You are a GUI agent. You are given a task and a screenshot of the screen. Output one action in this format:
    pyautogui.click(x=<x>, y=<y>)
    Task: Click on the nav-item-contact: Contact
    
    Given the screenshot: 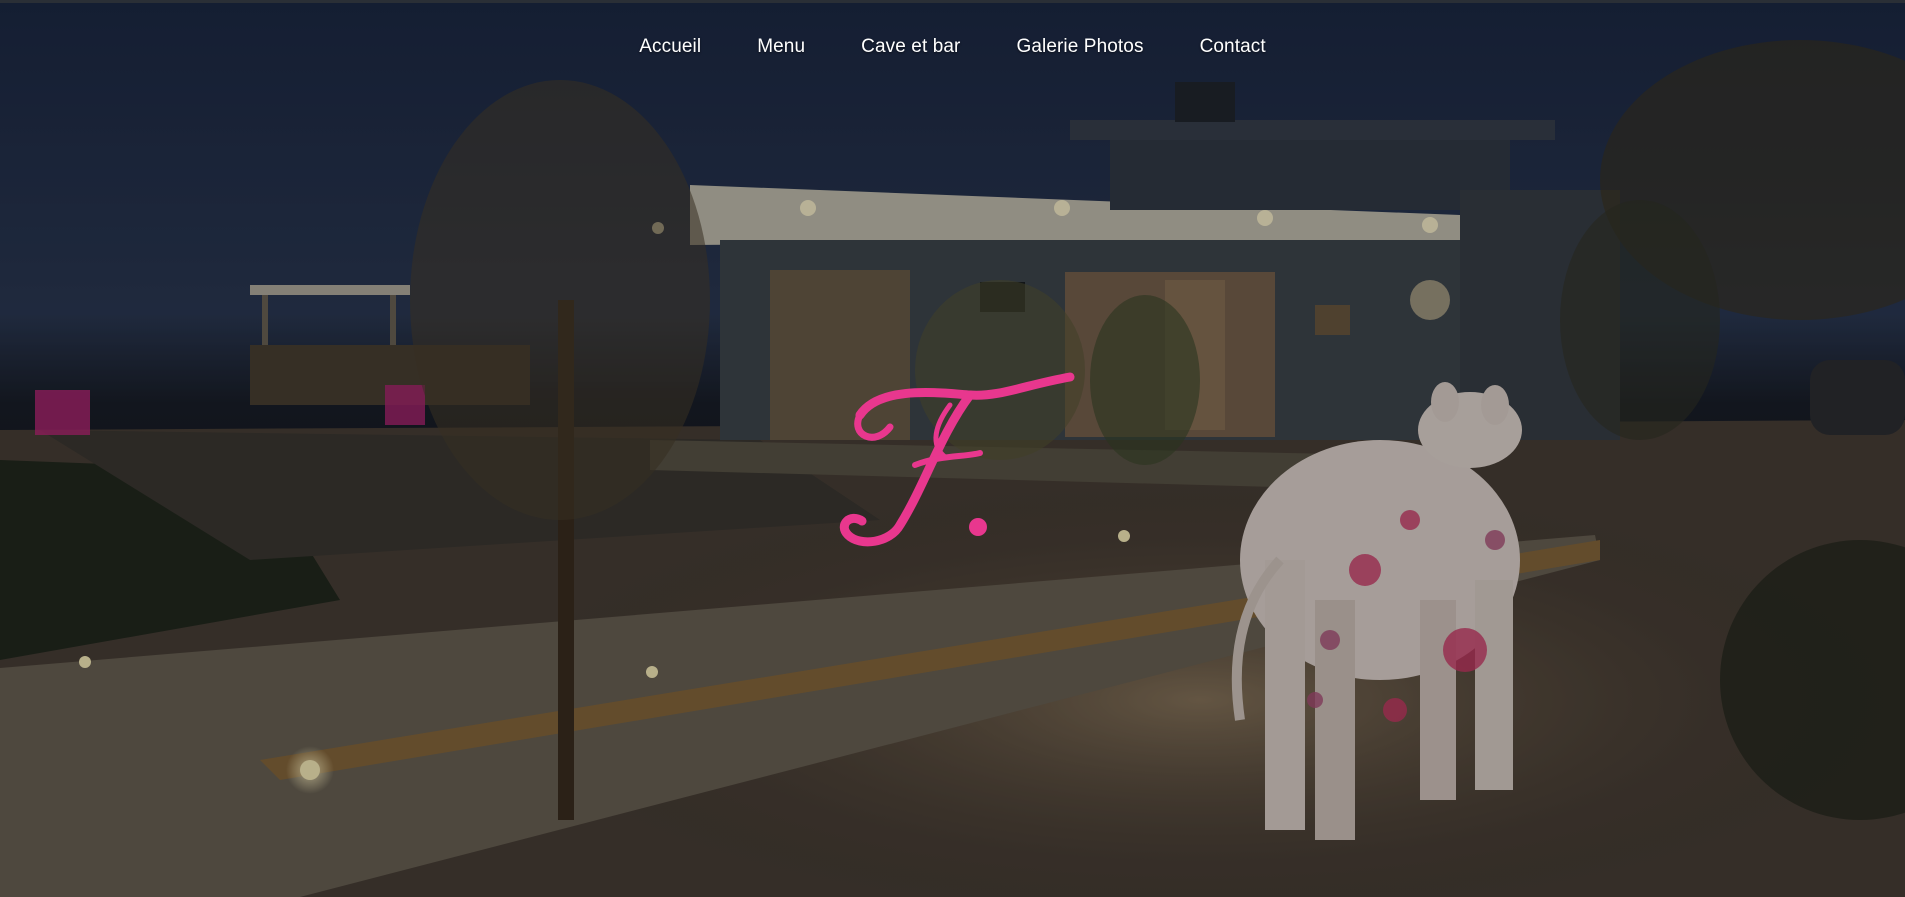 What is the action you would take?
    pyautogui.click(x=1233, y=47)
    